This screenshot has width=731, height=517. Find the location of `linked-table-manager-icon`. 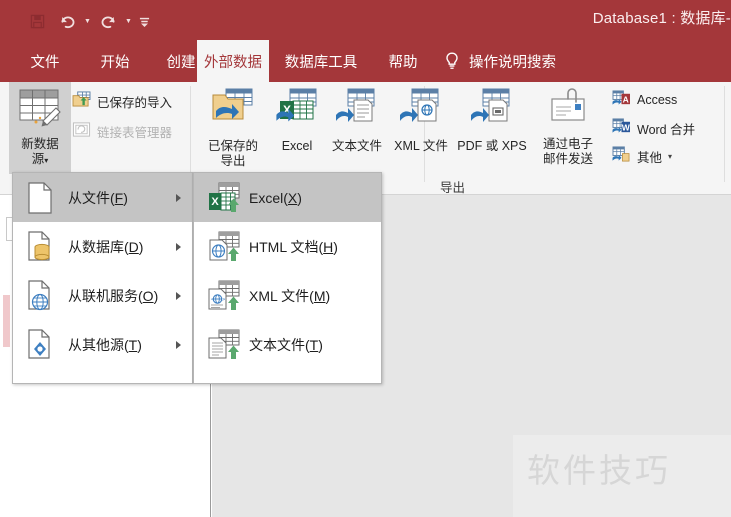

linked-table-manager-icon is located at coordinates (81, 131).